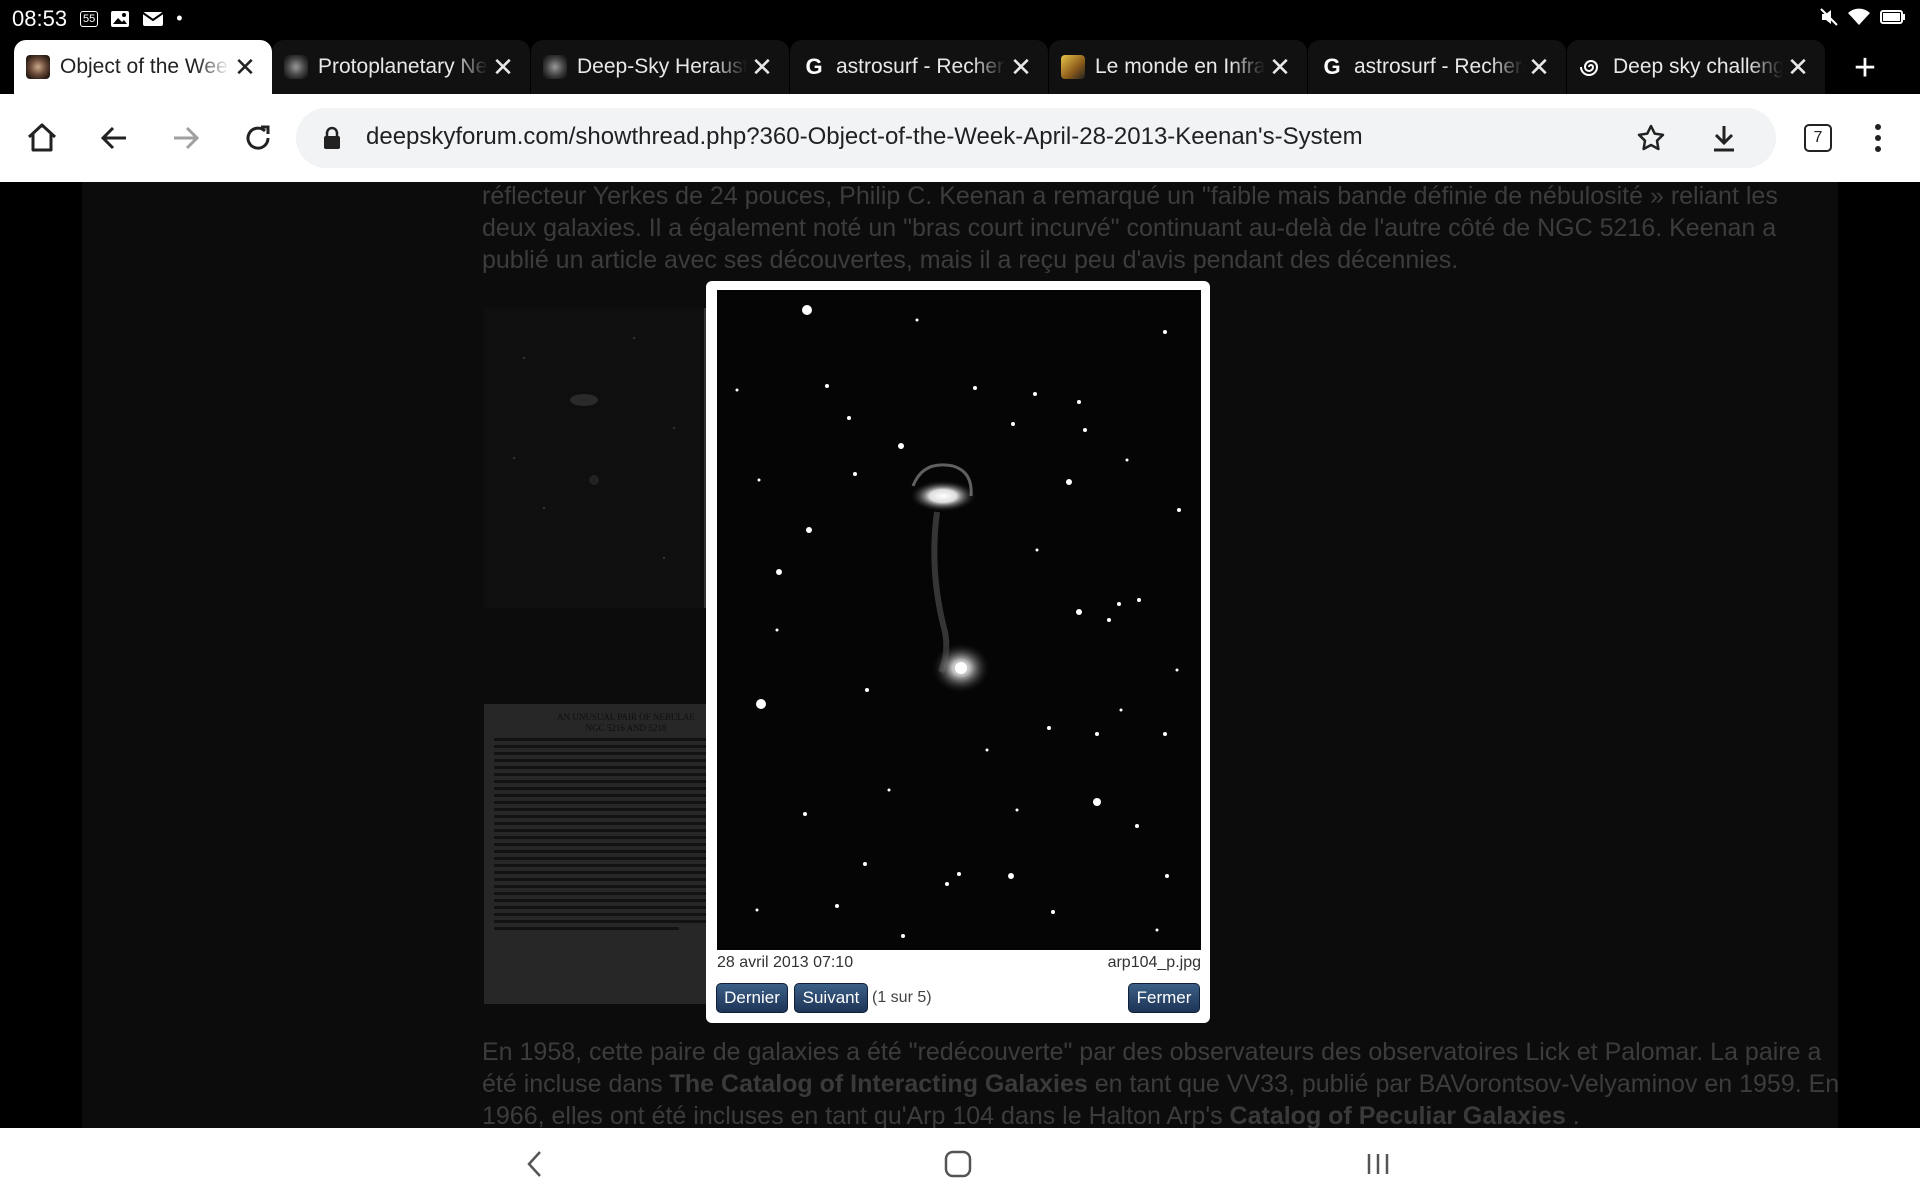  I want to click on tab-0: Object of the Week ✕, so click(143, 67).